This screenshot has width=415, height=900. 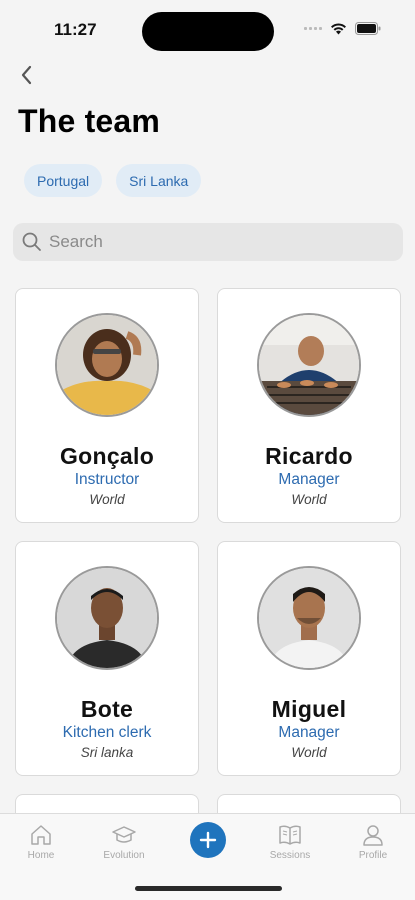 I want to click on tab-sessions: Sessions, so click(x=290, y=841).